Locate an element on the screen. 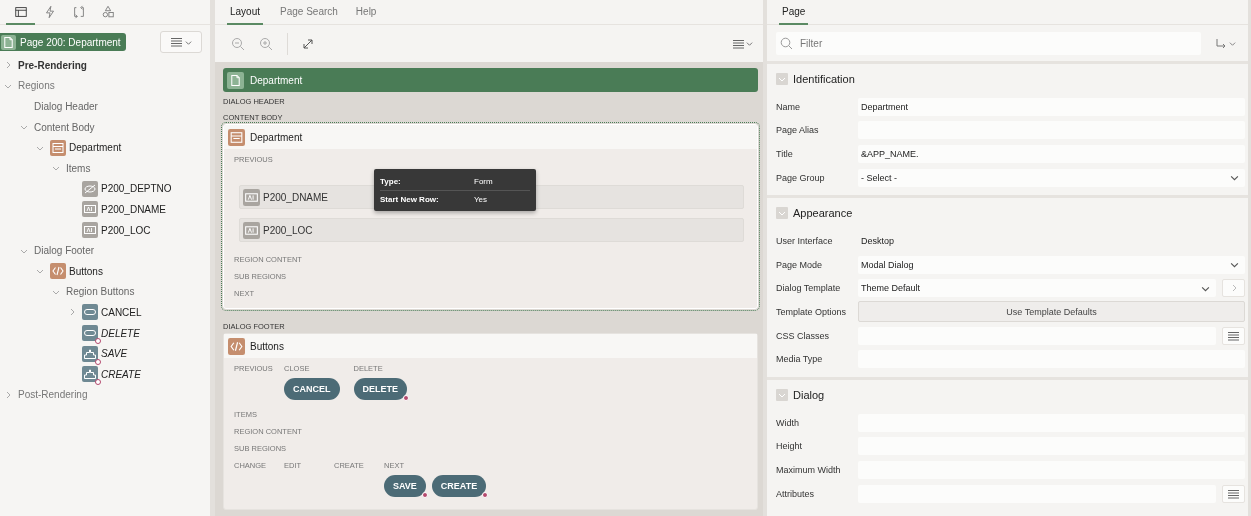  field-label: Page Group is located at coordinates (801, 177).